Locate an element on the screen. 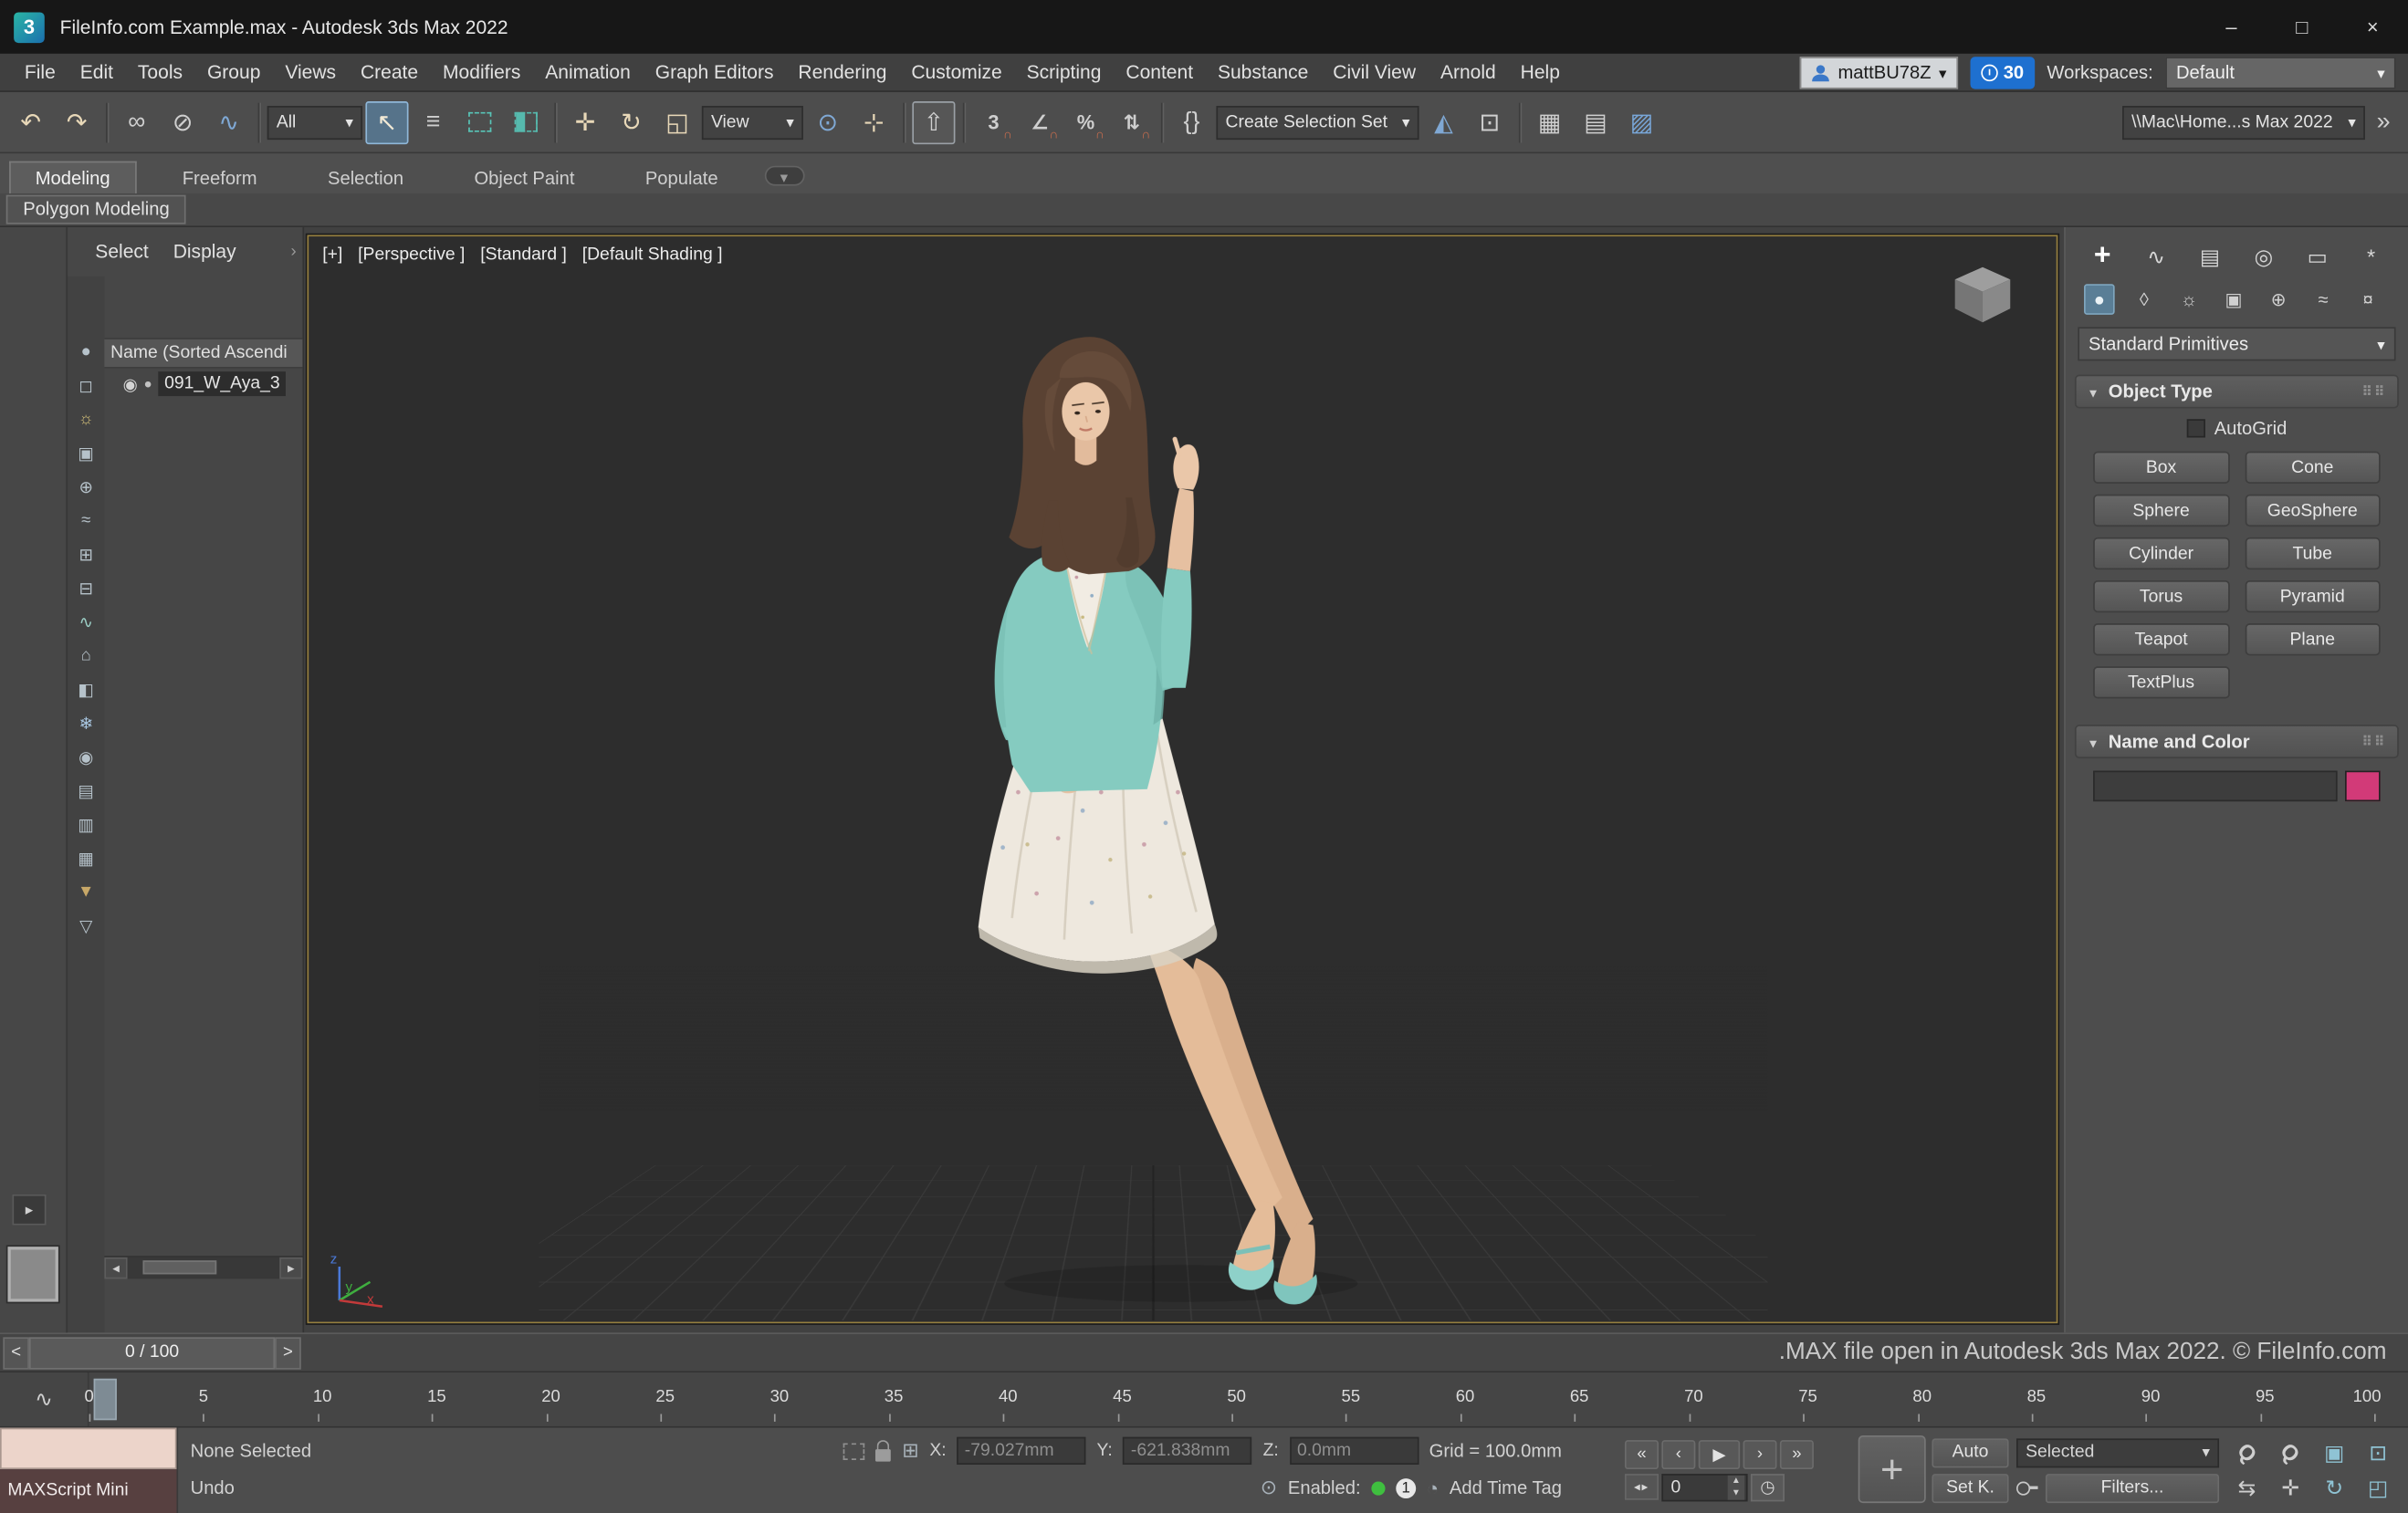 The height and width of the screenshot is (1513, 2408). y-coord-field: -621.838mm is located at coordinates (1188, 1451).